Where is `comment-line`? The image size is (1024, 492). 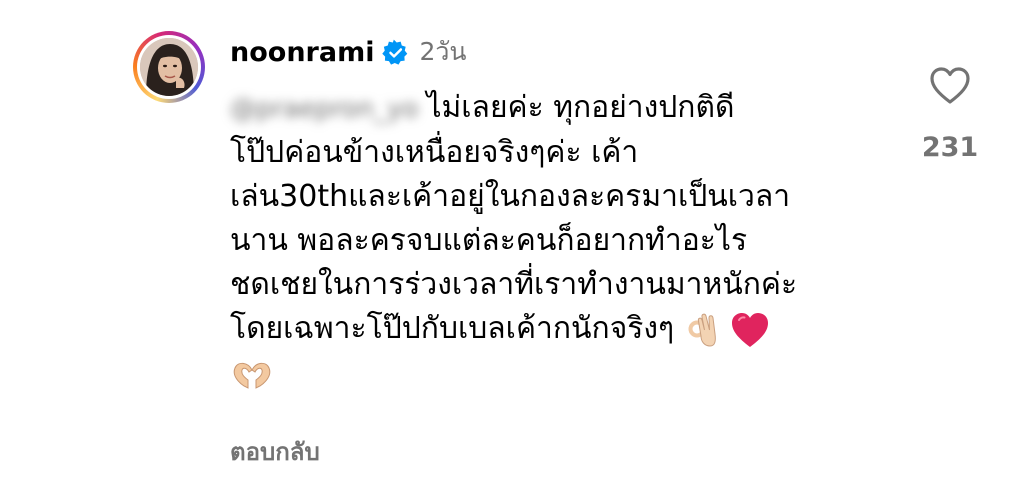 comment-line is located at coordinates (555, 373).